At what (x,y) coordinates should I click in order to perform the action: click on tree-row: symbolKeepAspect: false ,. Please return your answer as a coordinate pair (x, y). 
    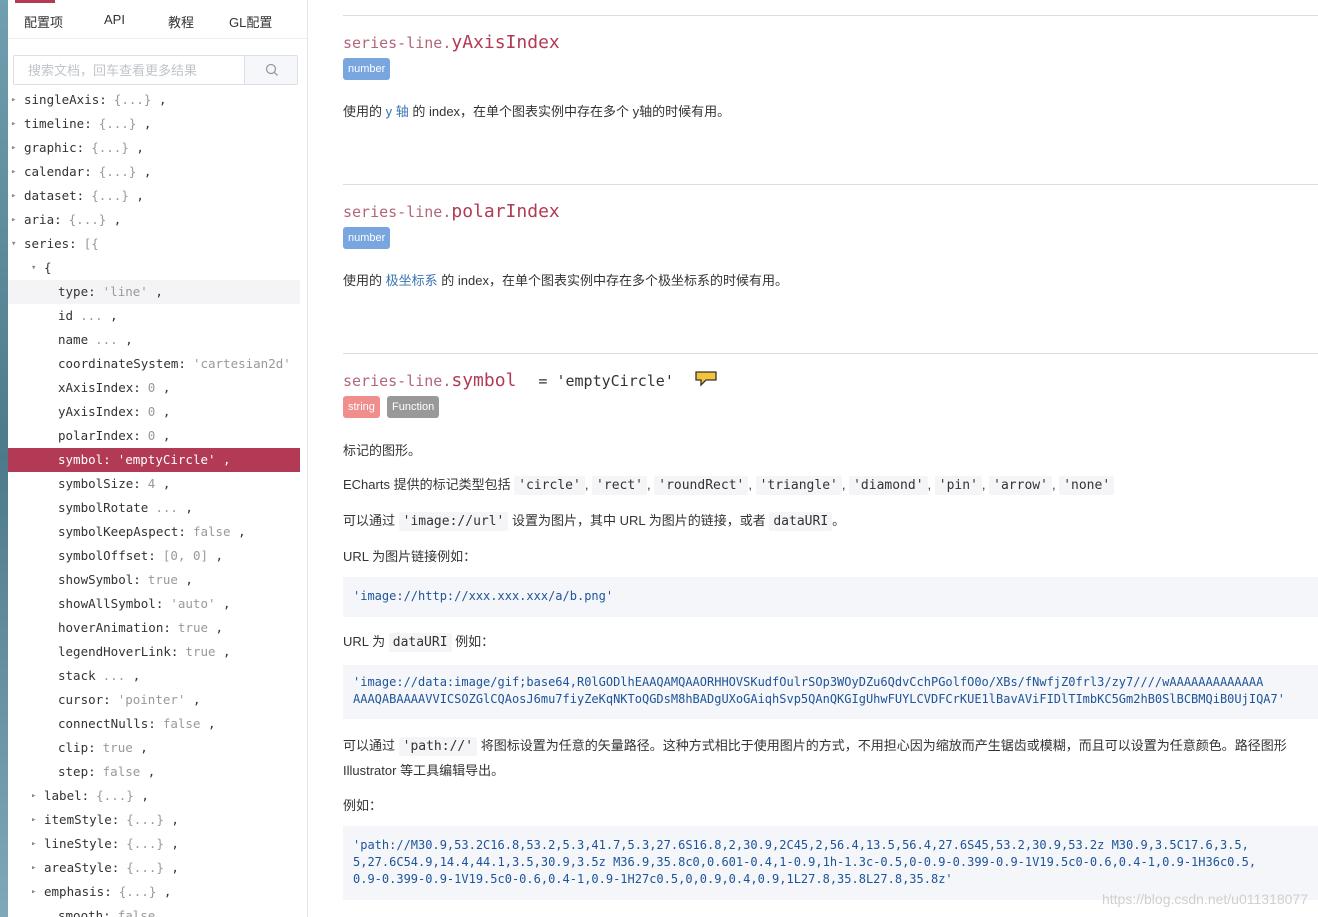
    Looking at the image, I should click on (154, 532).